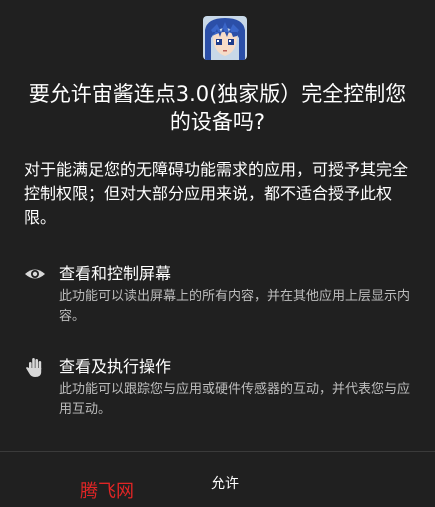 The image size is (435, 507). I want to click on anime-avatar-icon, so click(225, 38).